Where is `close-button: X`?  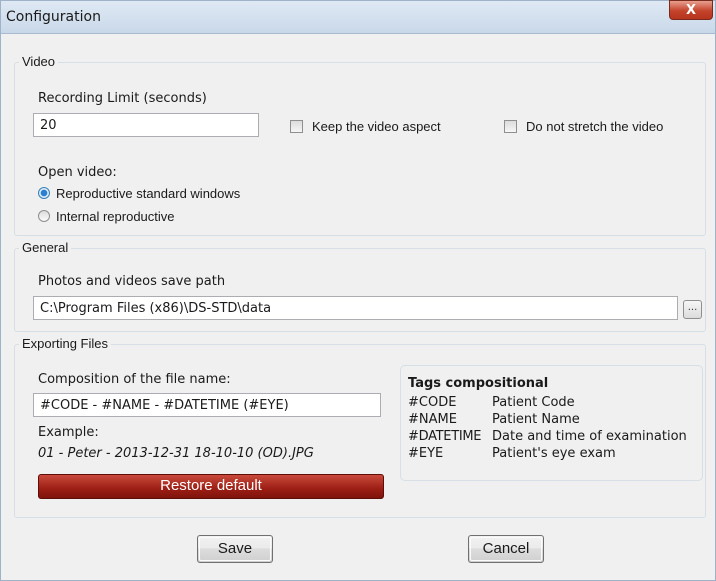
close-button: X is located at coordinates (691, 10).